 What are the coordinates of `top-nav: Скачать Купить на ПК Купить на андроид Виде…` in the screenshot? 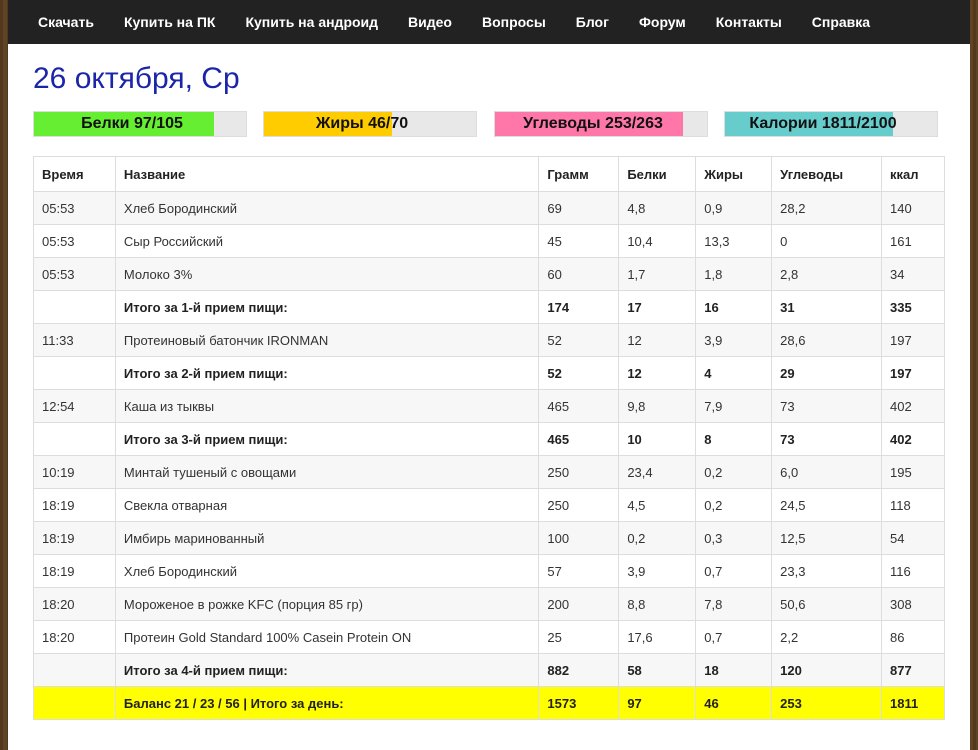 It's located at (489, 22).